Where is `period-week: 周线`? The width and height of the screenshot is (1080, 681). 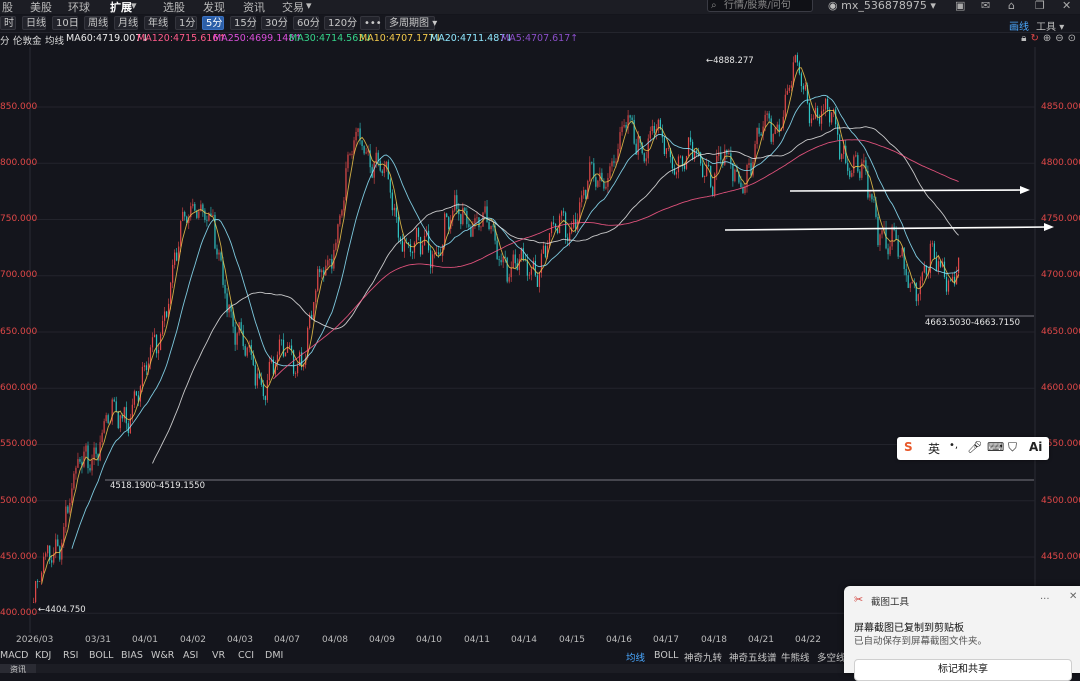 period-week: 周线 is located at coordinates (96, 23).